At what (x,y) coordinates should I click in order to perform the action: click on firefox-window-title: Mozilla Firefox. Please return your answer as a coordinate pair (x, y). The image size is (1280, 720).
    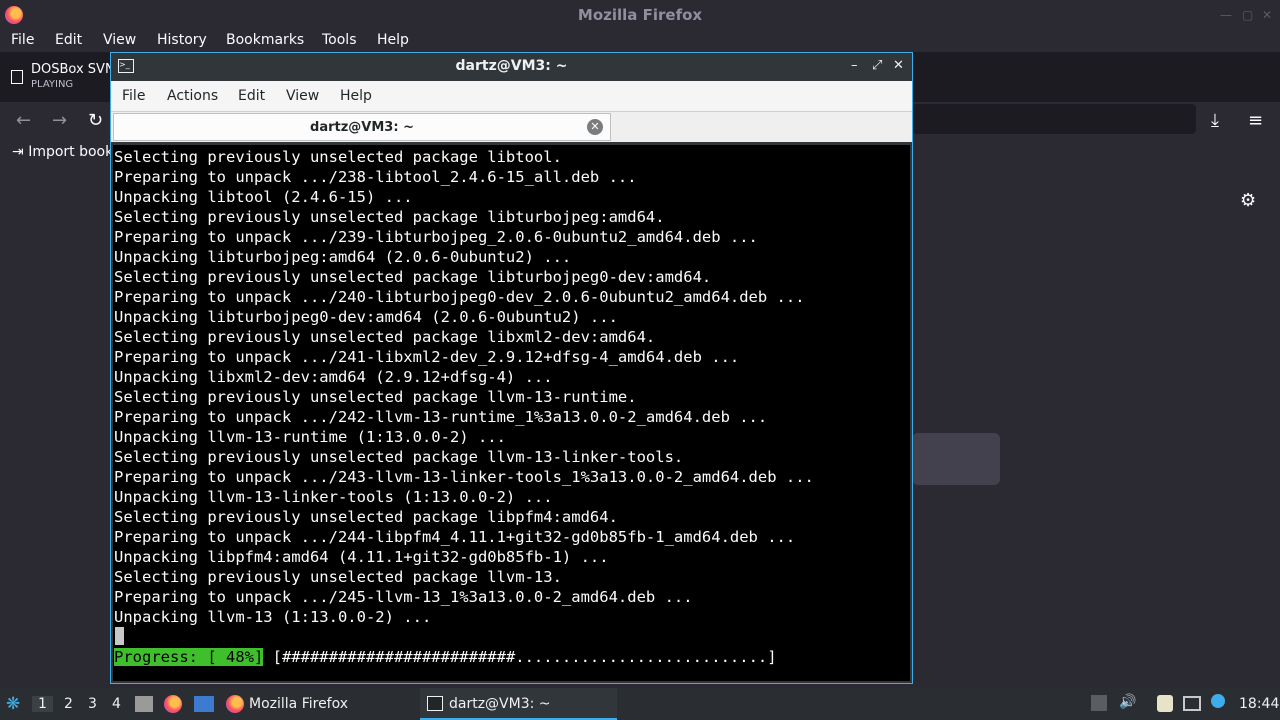
    Looking at the image, I should click on (640, 15).